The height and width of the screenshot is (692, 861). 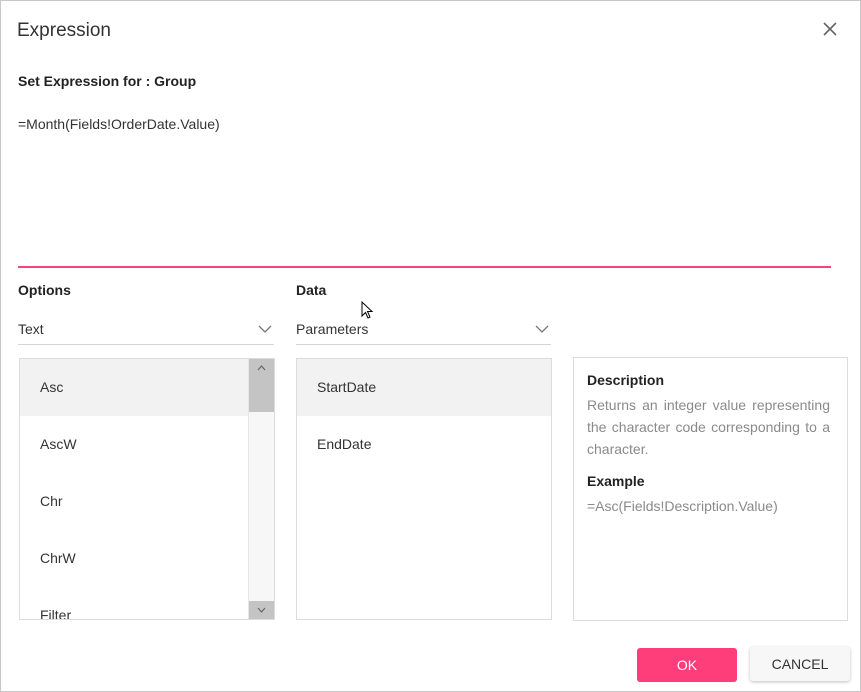 I want to click on expression-subtitle: Set Expression for : Group, so click(x=107, y=81).